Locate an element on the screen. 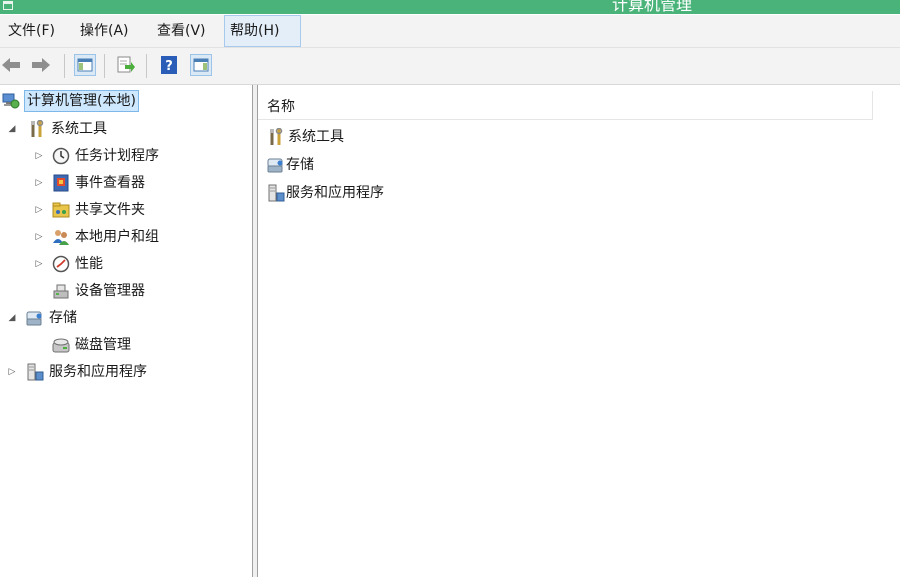  tree-item-storage: ◢ 存储 is located at coordinates (125, 318).